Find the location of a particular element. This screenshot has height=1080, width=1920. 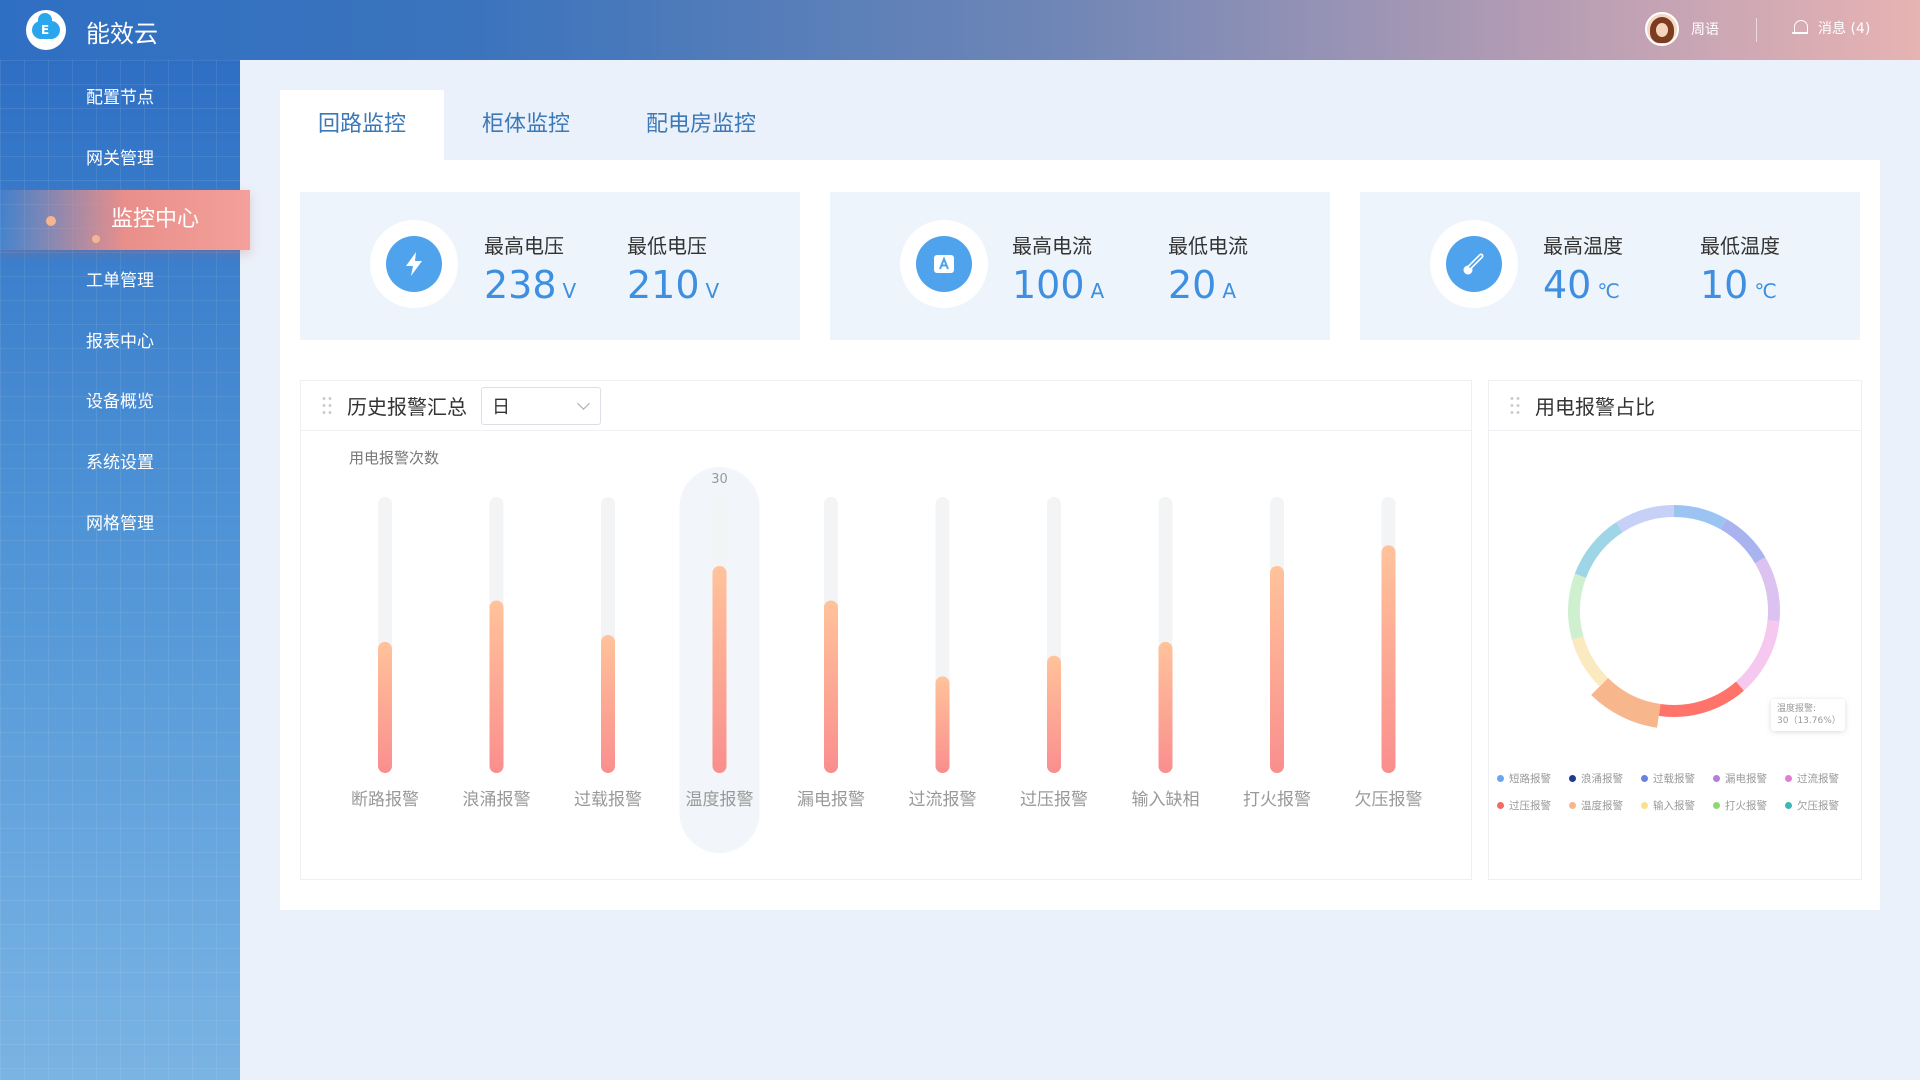

min-voltage-value-row: 210 V is located at coordinates (673, 285).